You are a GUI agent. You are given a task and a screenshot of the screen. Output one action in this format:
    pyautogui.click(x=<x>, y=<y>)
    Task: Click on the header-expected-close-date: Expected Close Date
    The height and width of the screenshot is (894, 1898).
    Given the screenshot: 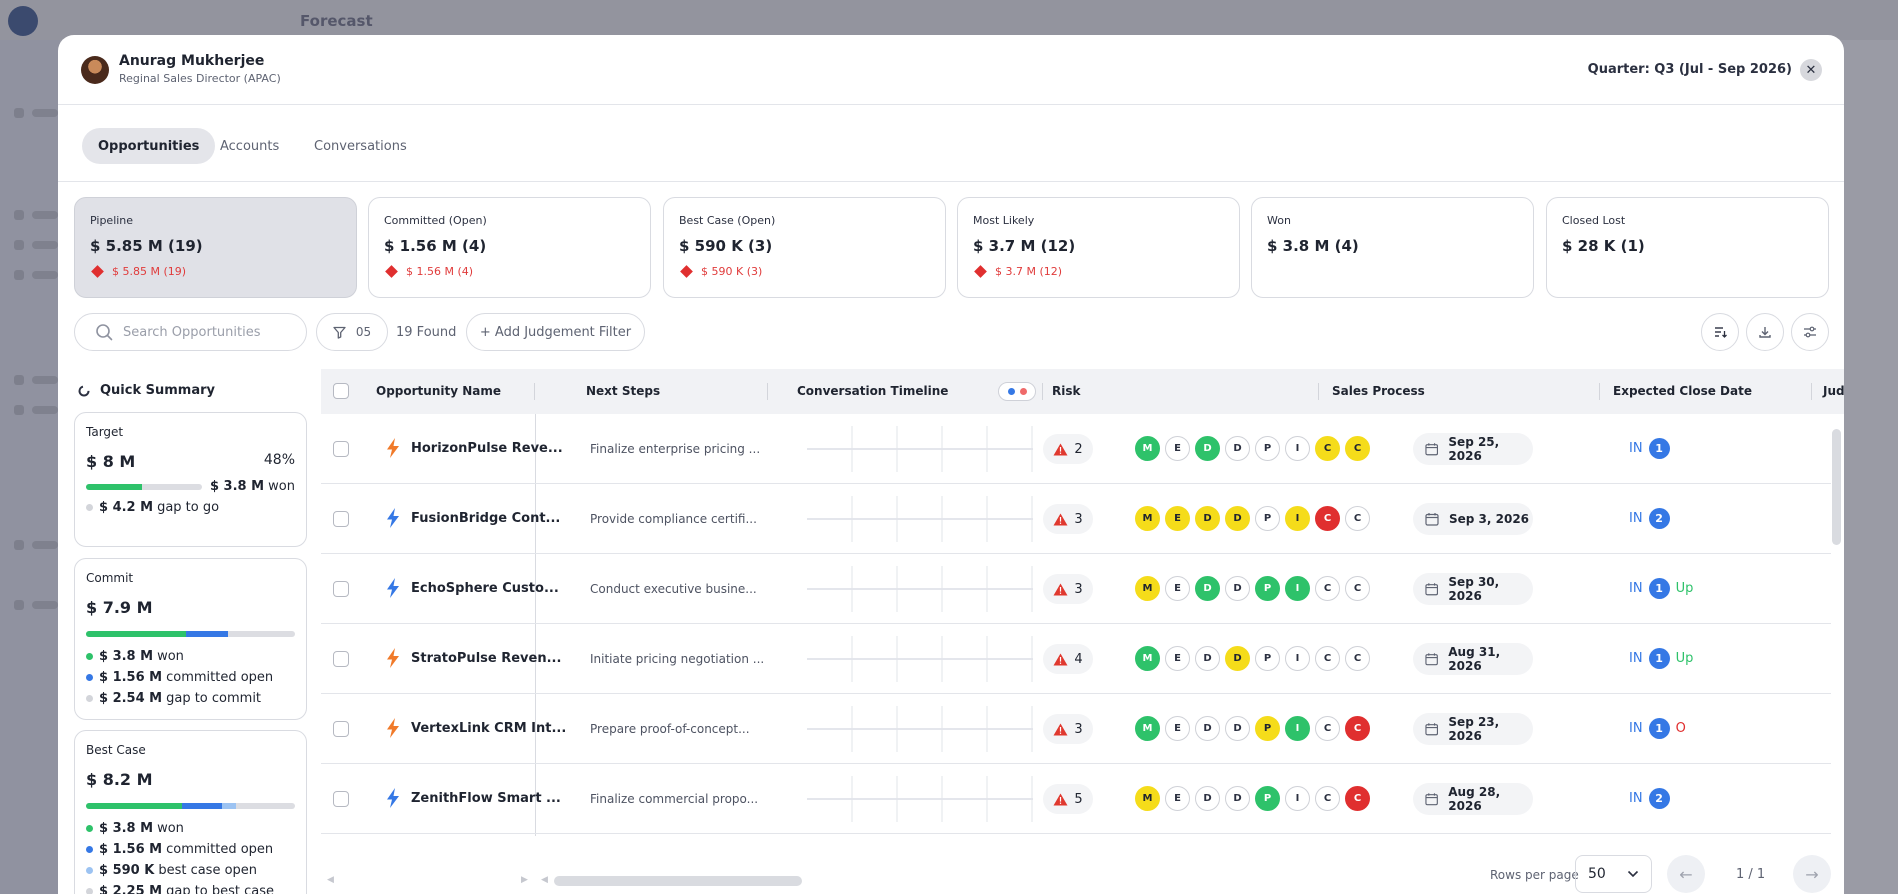 What is the action you would take?
    pyautogui.click(x=1682, y=391)
    